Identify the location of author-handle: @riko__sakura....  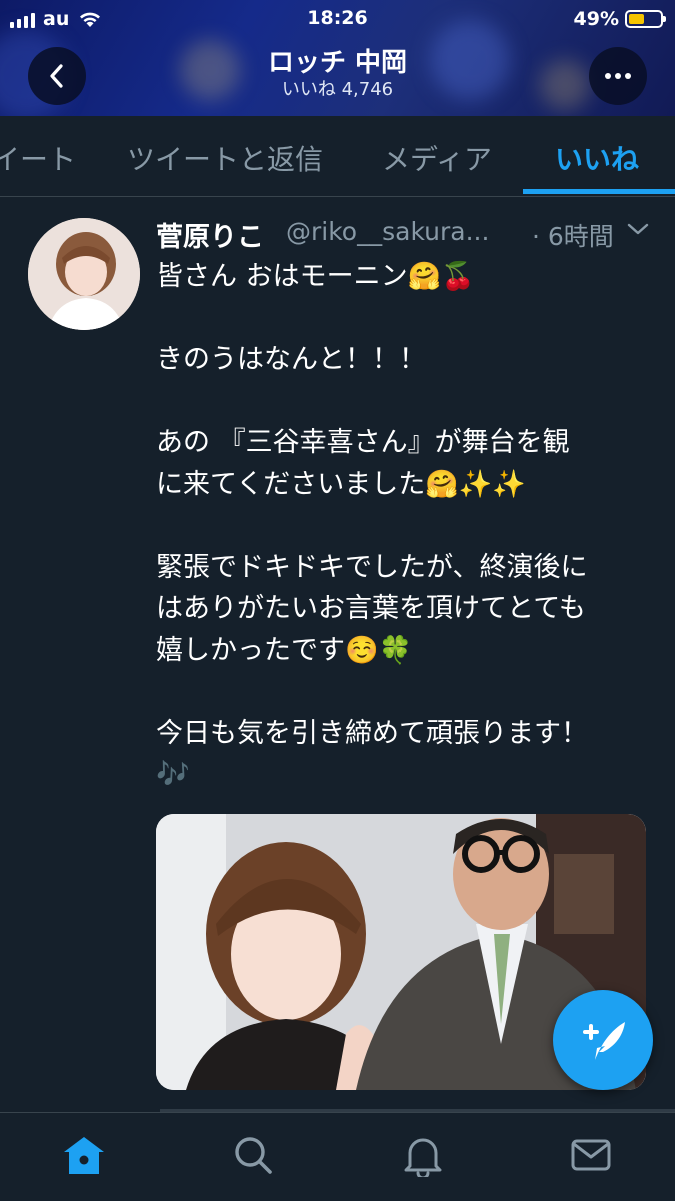
(387, 231).